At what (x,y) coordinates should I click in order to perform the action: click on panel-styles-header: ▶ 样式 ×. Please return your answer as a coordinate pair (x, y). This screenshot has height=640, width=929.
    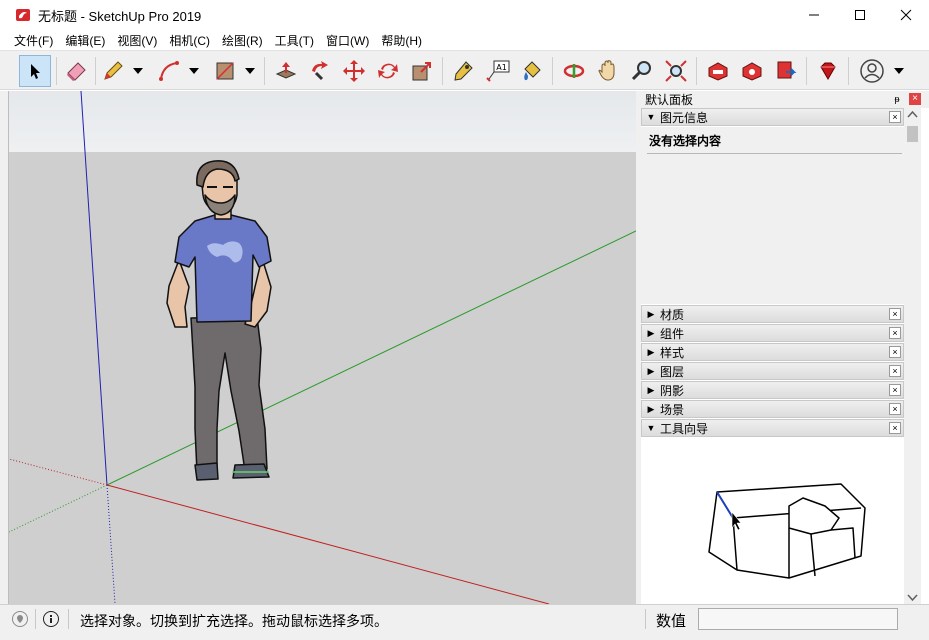
    Looking at the image, I should click on (772, 352).